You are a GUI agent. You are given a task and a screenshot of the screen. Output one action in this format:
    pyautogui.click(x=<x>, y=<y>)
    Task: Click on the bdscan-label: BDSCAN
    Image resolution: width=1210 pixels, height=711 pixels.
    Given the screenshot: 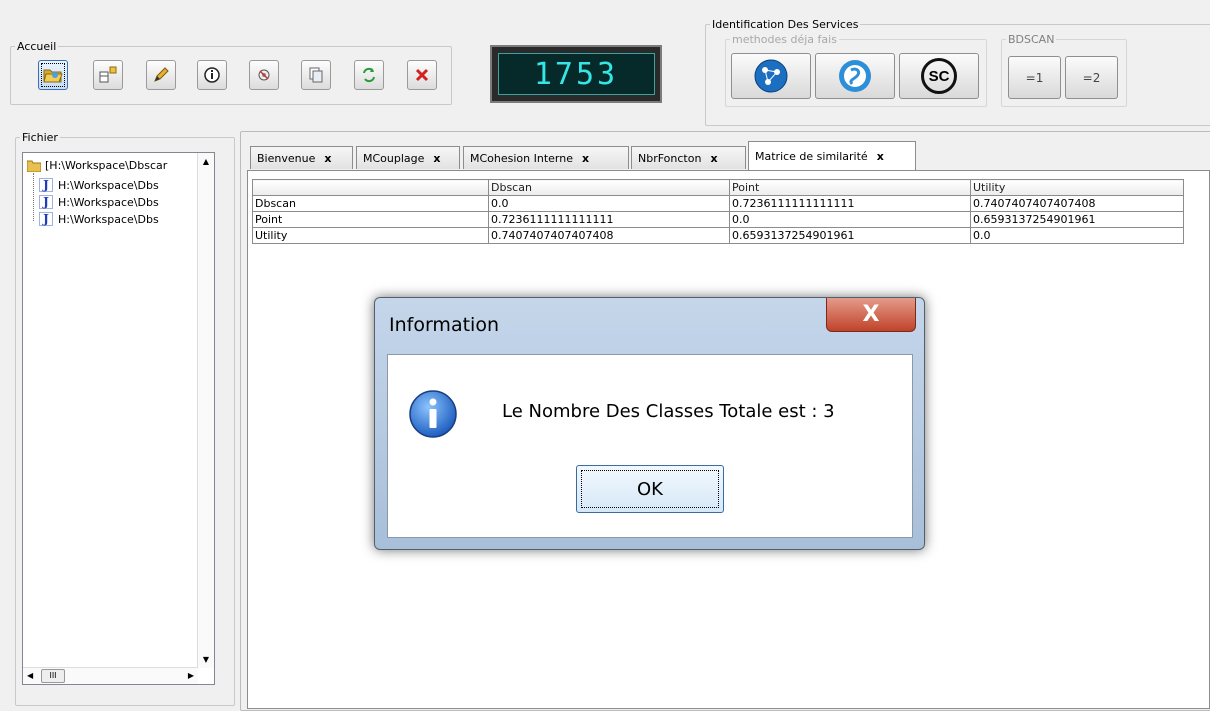 What is the action you would take?
    pyautogui.click(x=1031, y=39)
    